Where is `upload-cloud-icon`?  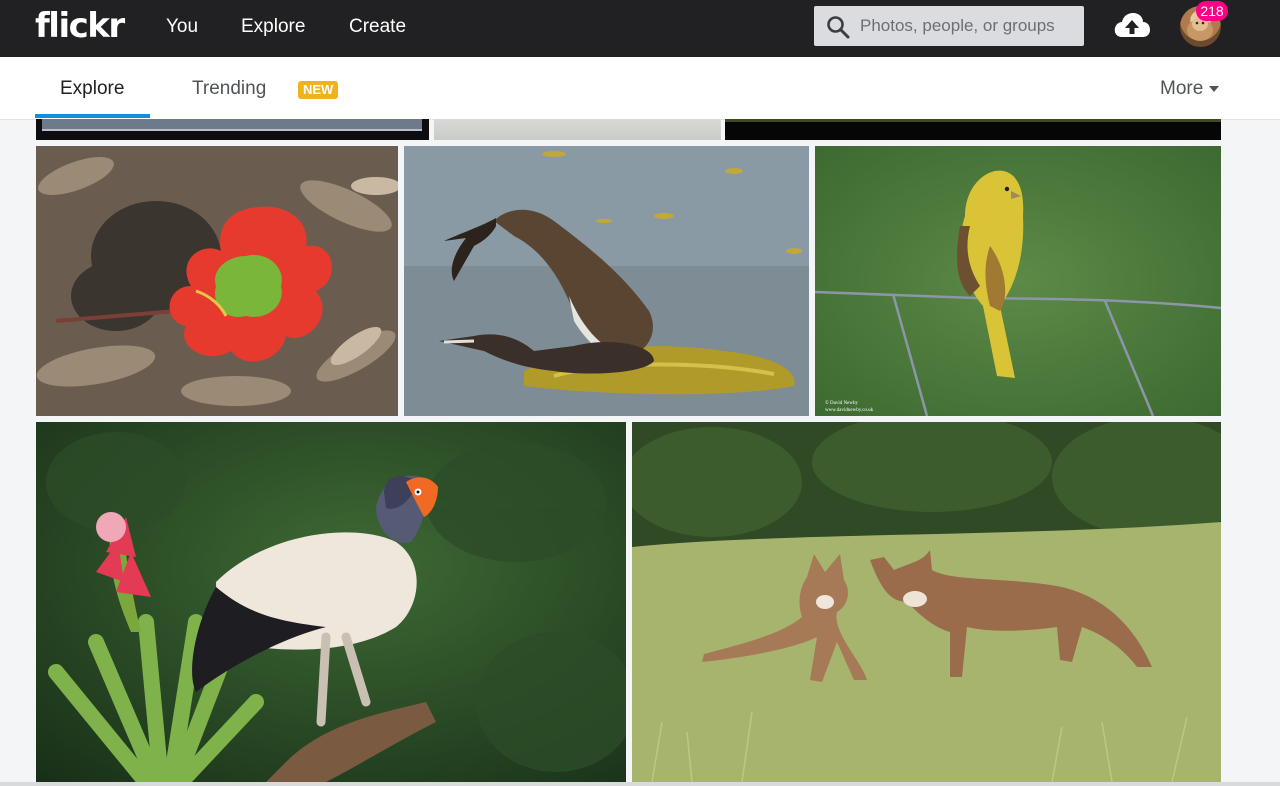 upload-cloud-icon is located at coordinates (1132, 26).